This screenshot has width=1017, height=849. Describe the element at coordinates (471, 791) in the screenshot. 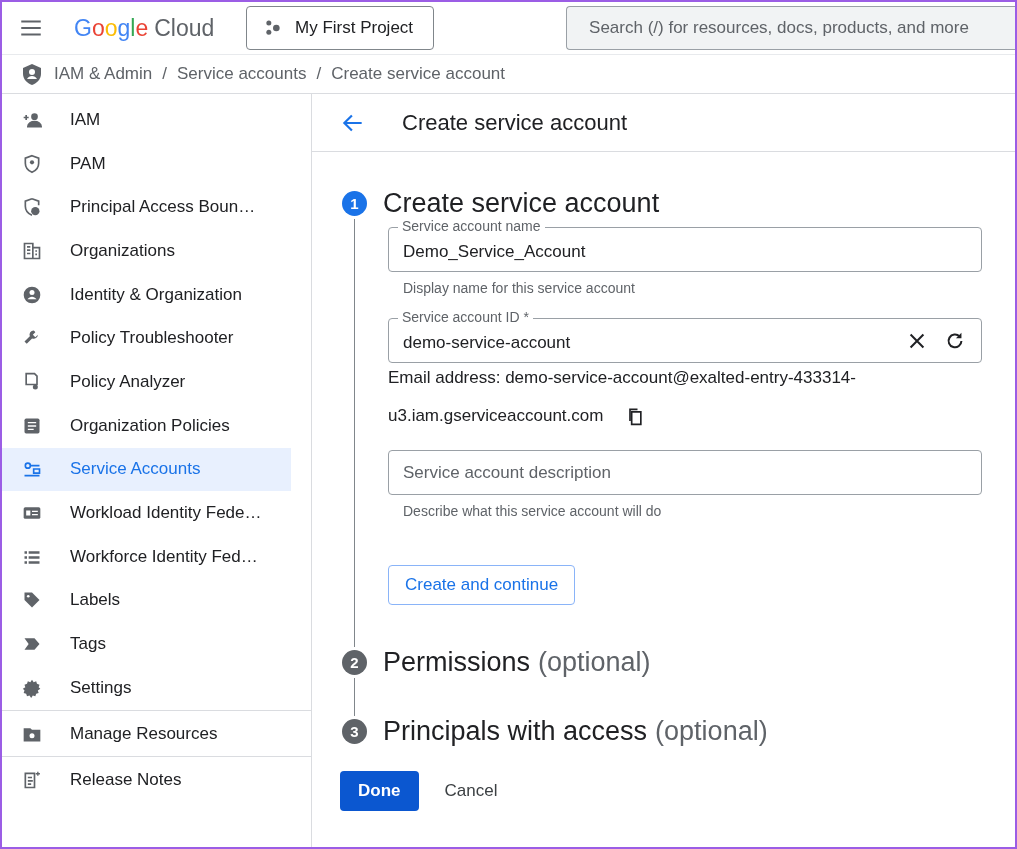

I see `cancel-button: Cancel` at that location.